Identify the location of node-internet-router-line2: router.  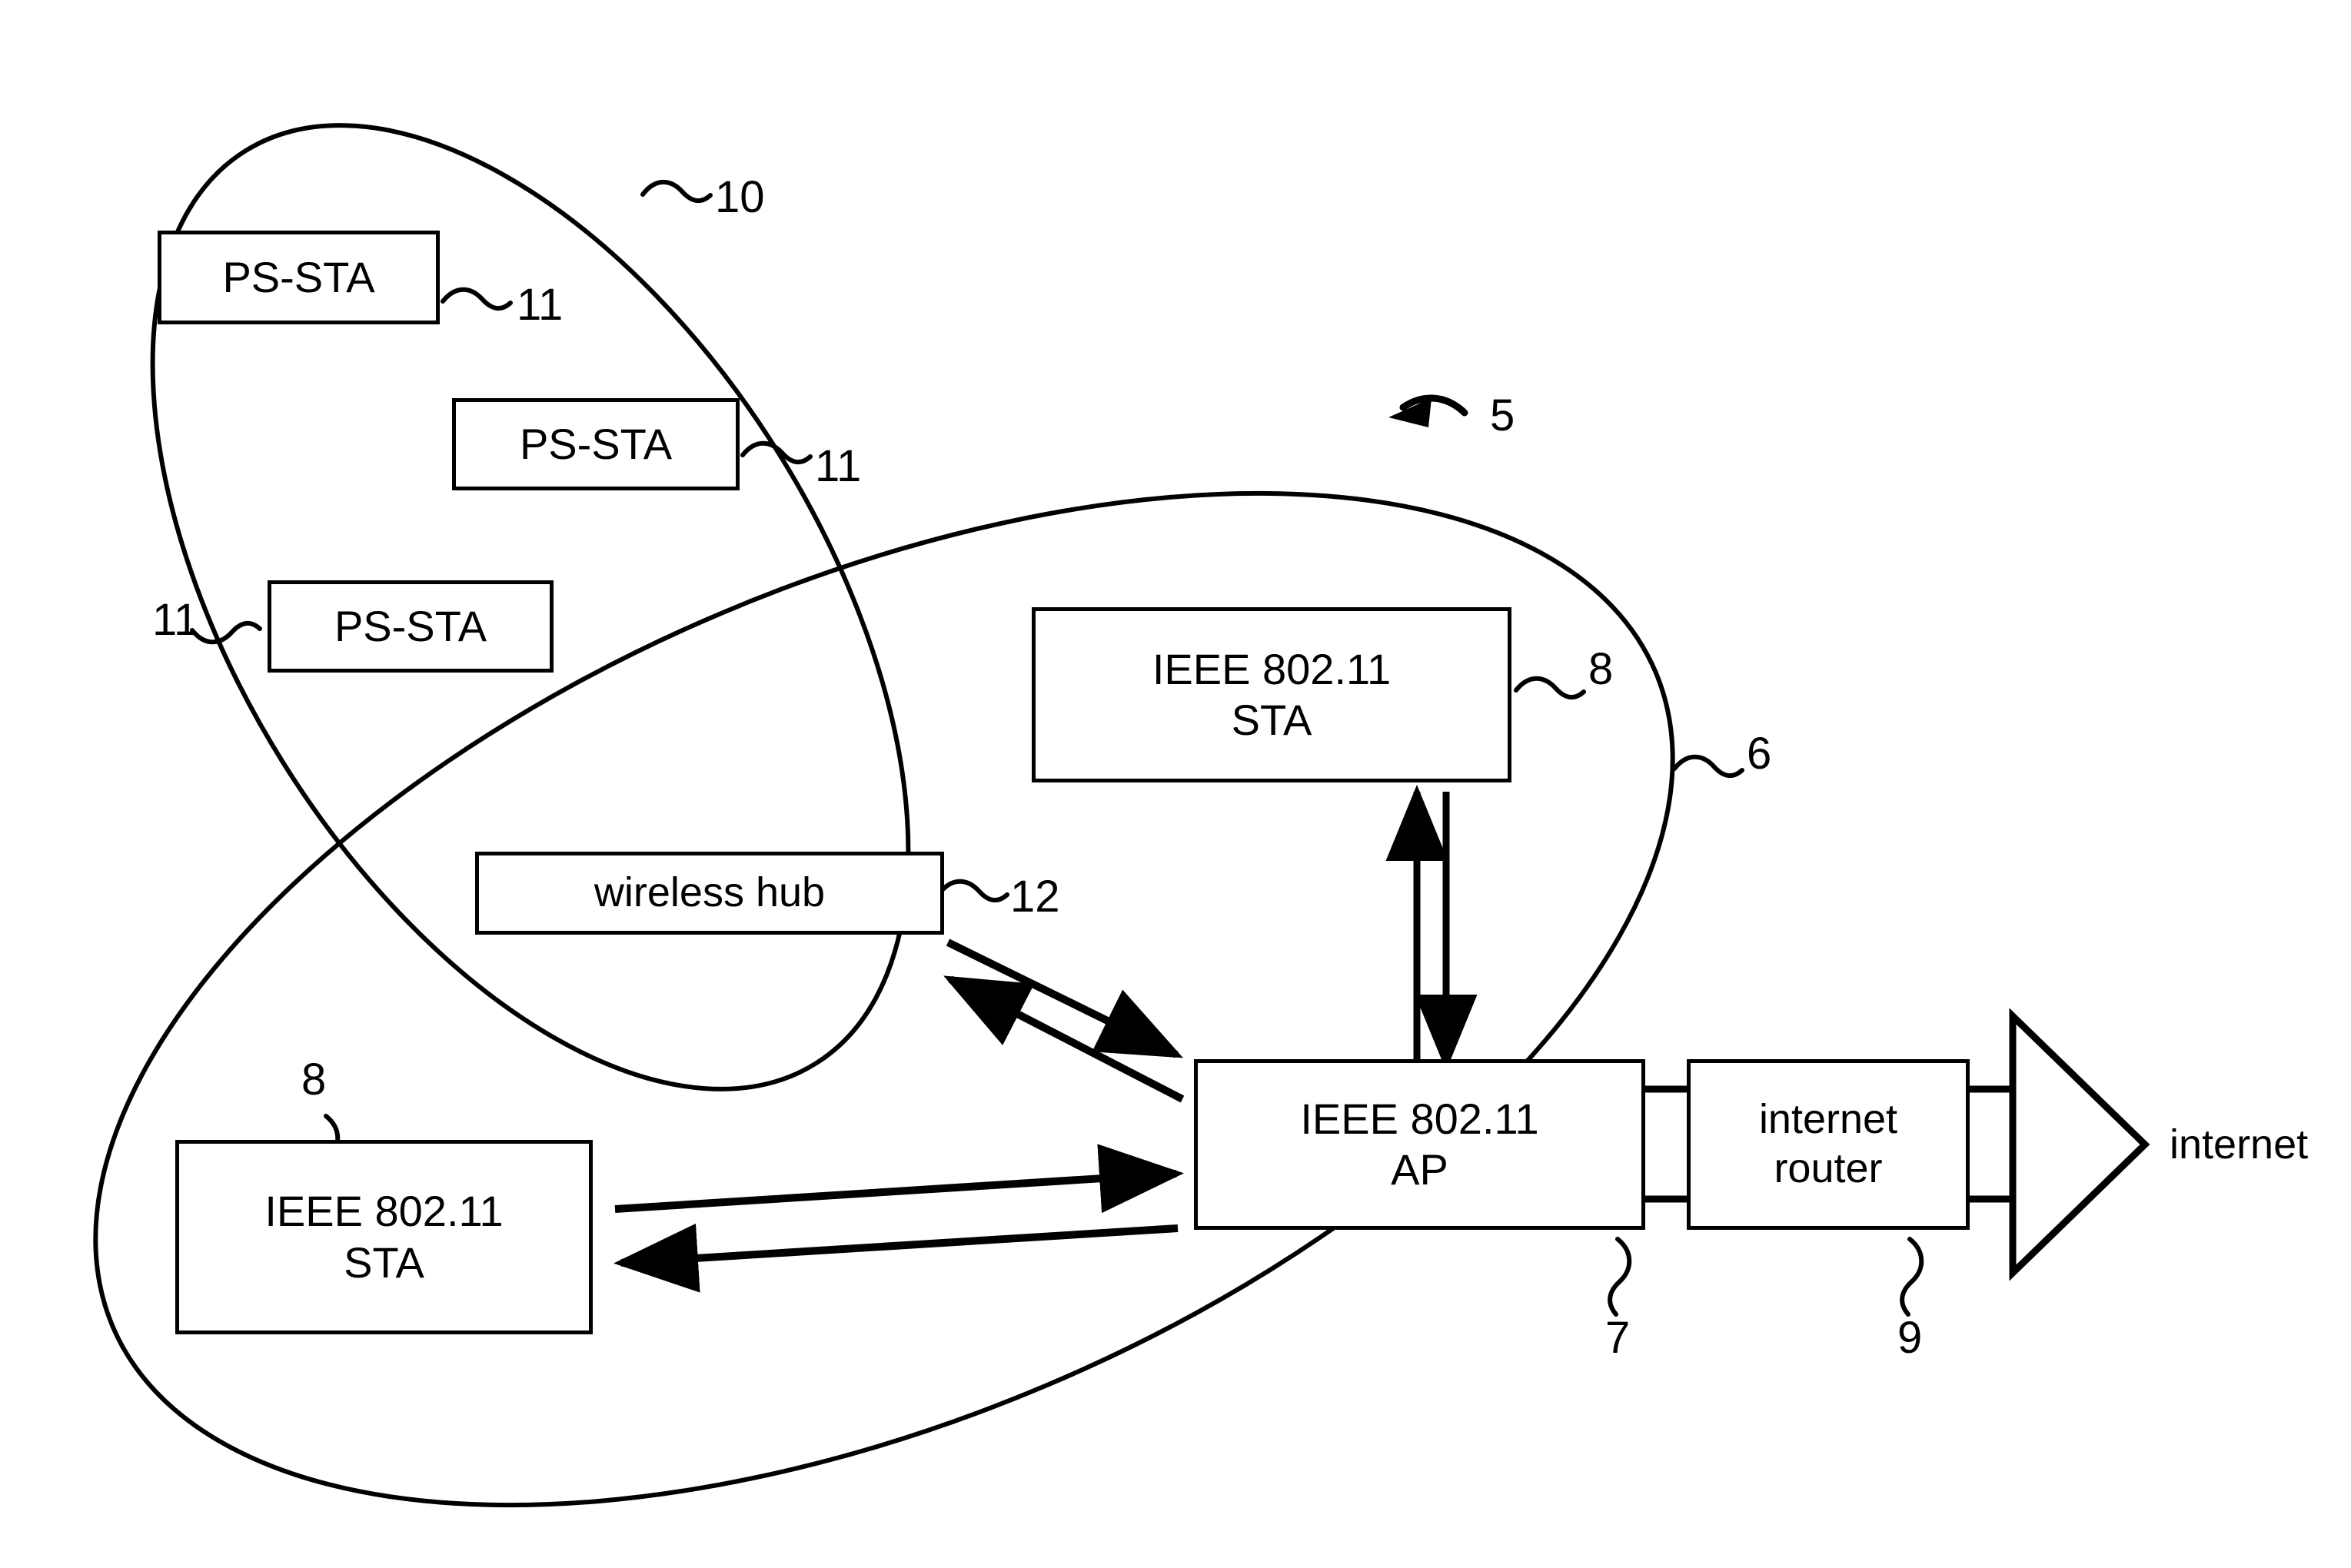
(1828, 1168).